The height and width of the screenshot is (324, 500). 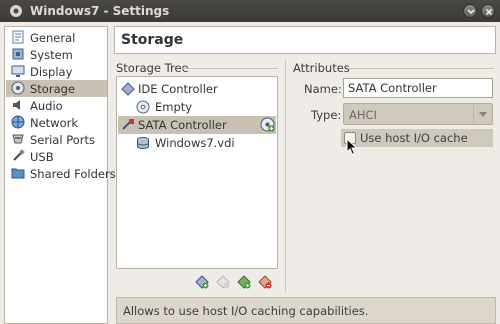 I want to click on sidebar-item-storage: Storage, so click(x=56, y=88).